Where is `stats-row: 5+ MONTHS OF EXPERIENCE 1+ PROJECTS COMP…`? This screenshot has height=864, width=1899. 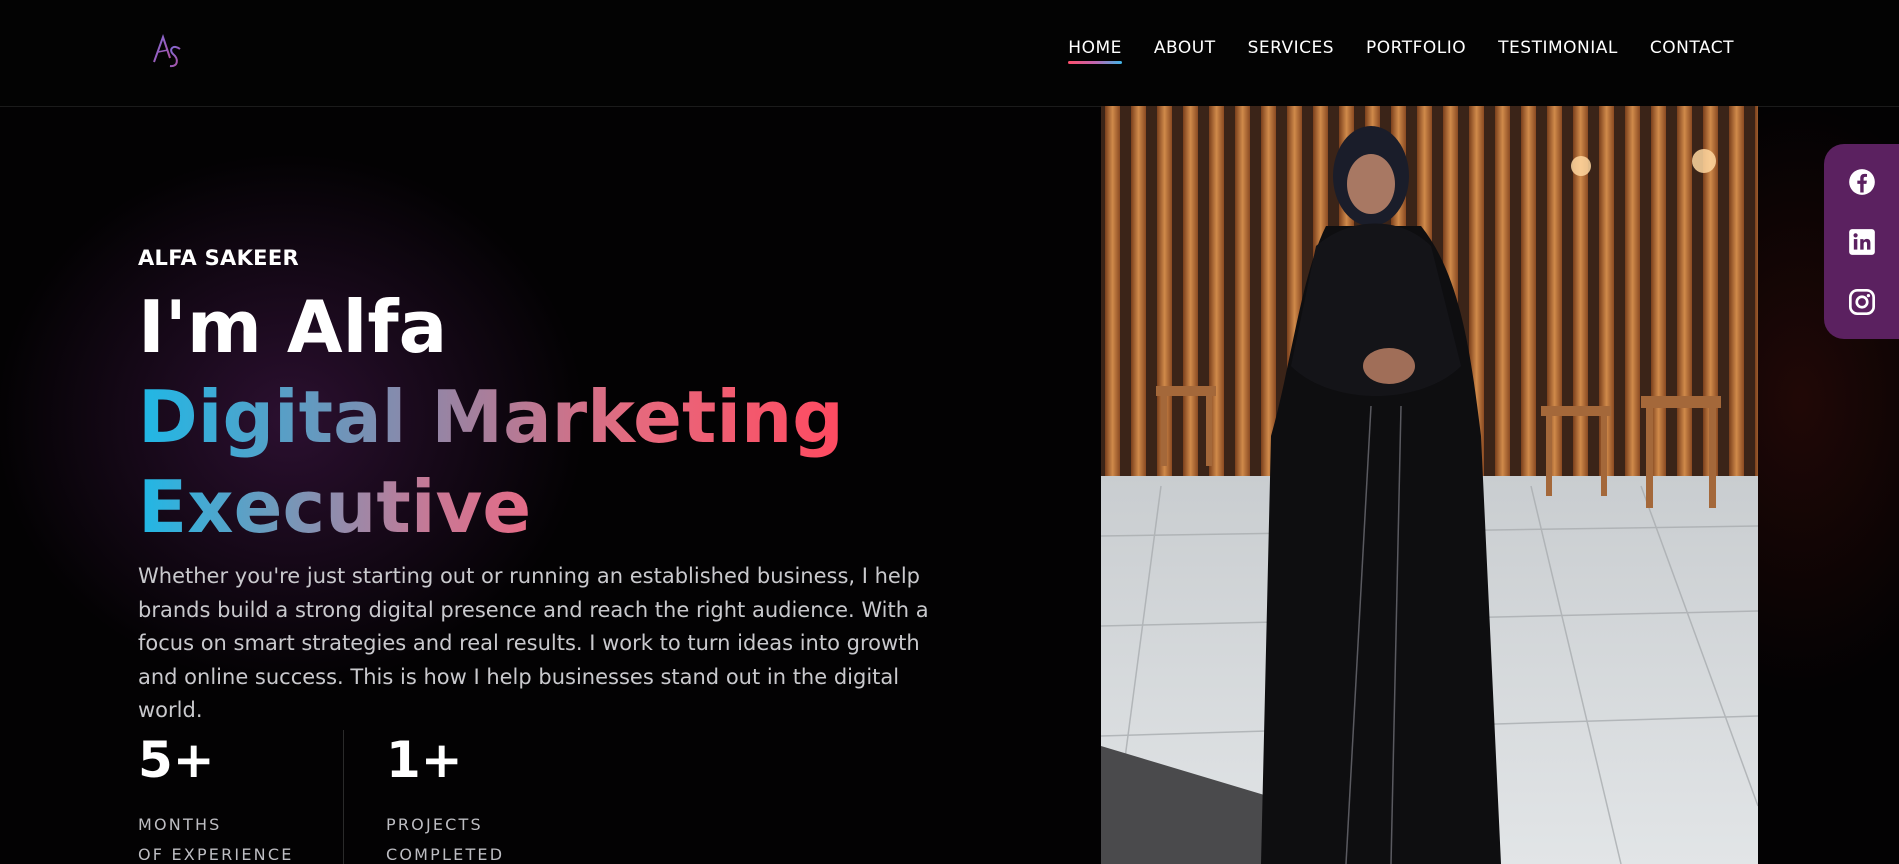
stats-row: 5+ MONTHS OF EXPERIENCE 1+ PROJECTS COMP… is located at coordinates (364, 797).